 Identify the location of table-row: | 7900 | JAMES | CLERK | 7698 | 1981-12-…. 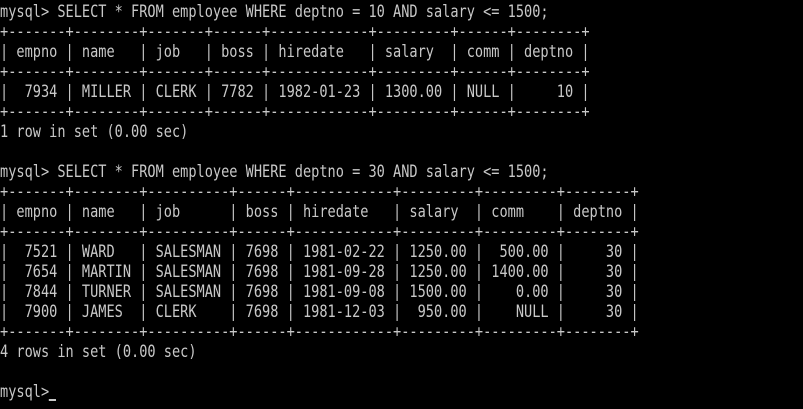
(319, 312).